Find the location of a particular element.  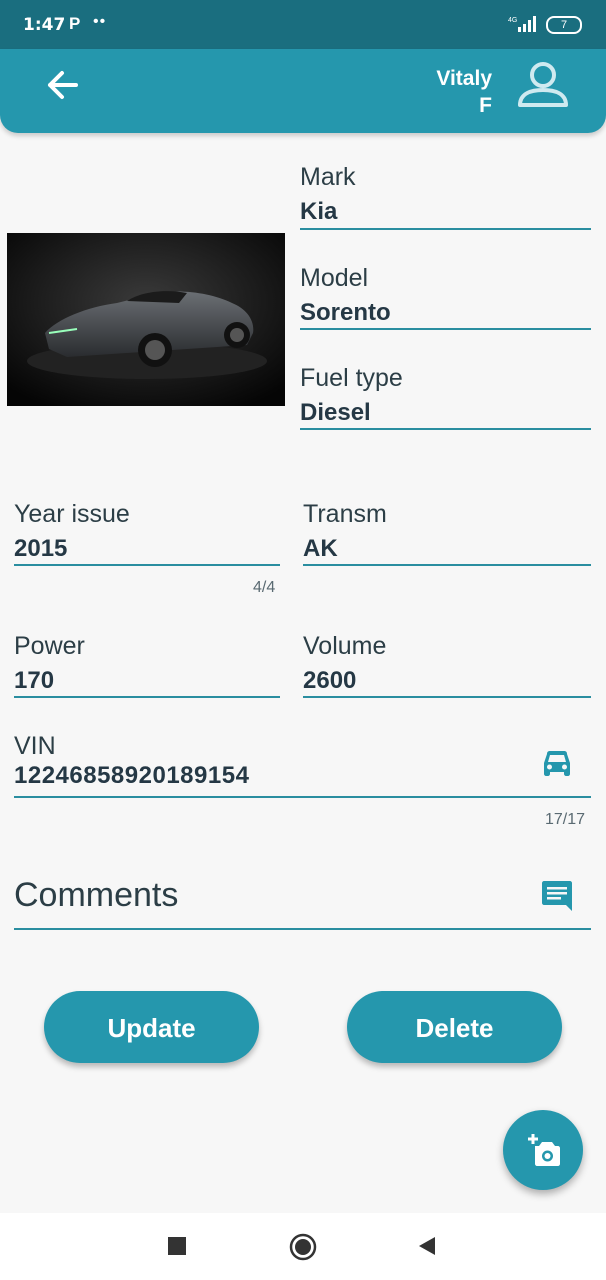

volume-label: Volume is located at coordinates (345, 646).